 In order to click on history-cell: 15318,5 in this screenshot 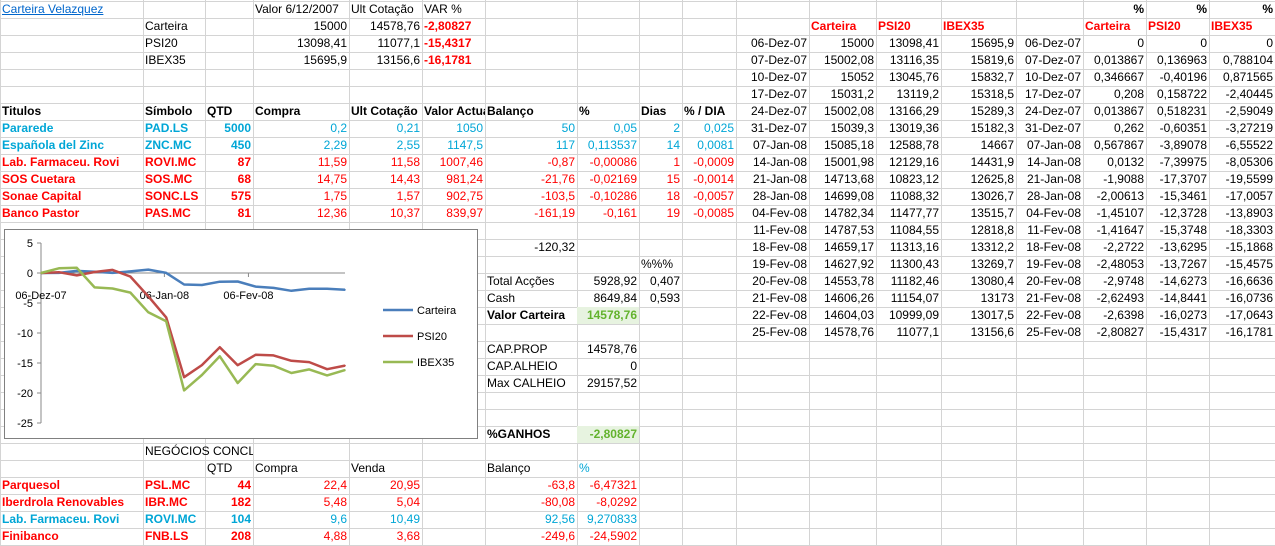, I will do `click(978, 94)`.